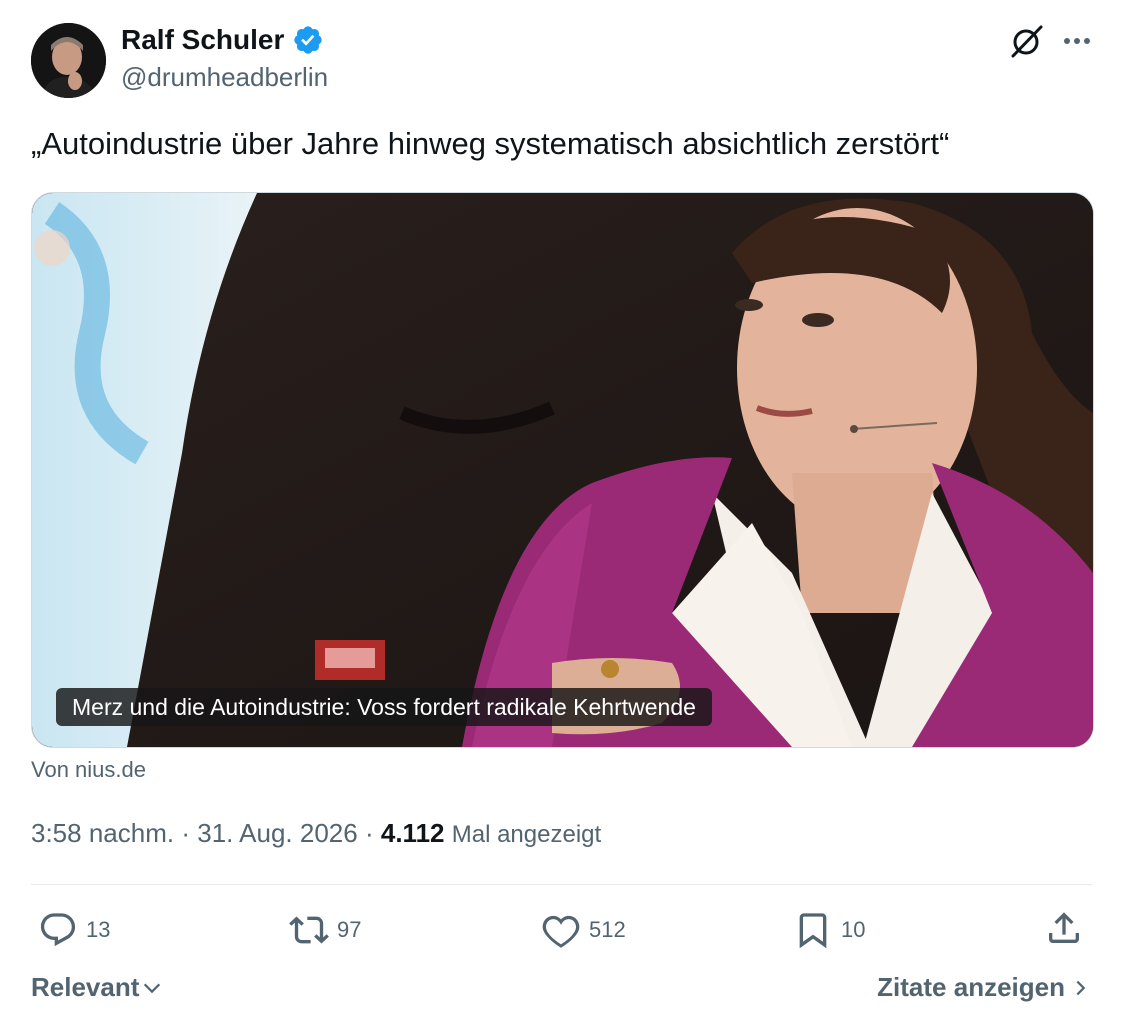 The height and width of the screenshot is (1027, 1123). I want to click on sort-dropdown: Relevant, so click(97, 987).